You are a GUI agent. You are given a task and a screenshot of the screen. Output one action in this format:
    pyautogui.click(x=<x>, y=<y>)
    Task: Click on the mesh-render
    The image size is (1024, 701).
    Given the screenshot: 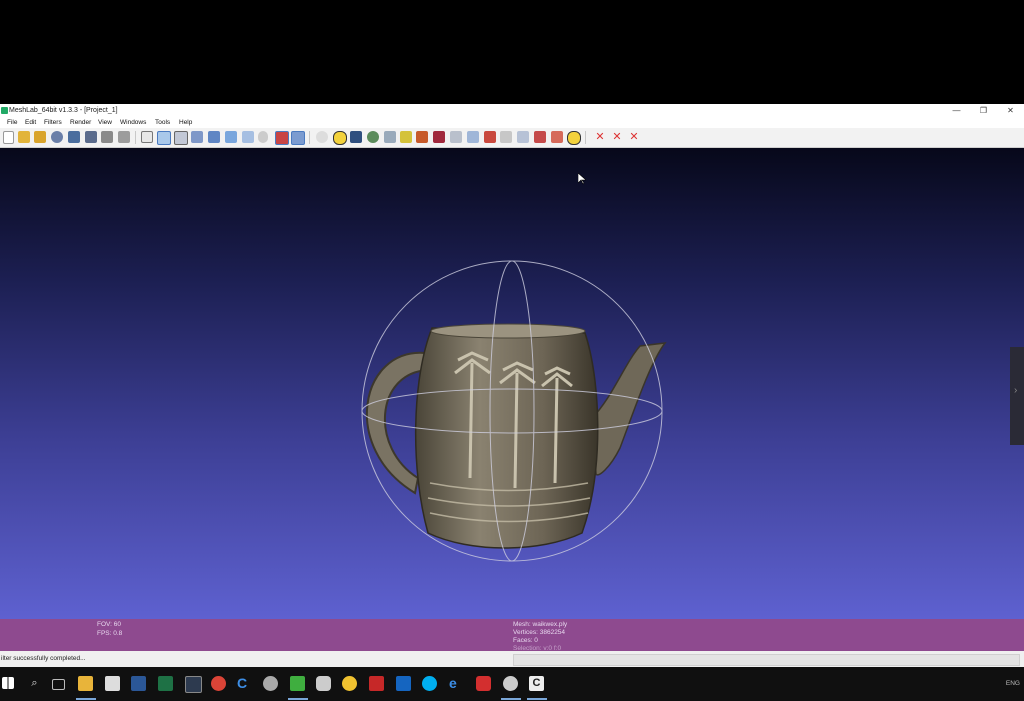 What is the action you would take?
    pyautogui.click(x=514, y=411)
    